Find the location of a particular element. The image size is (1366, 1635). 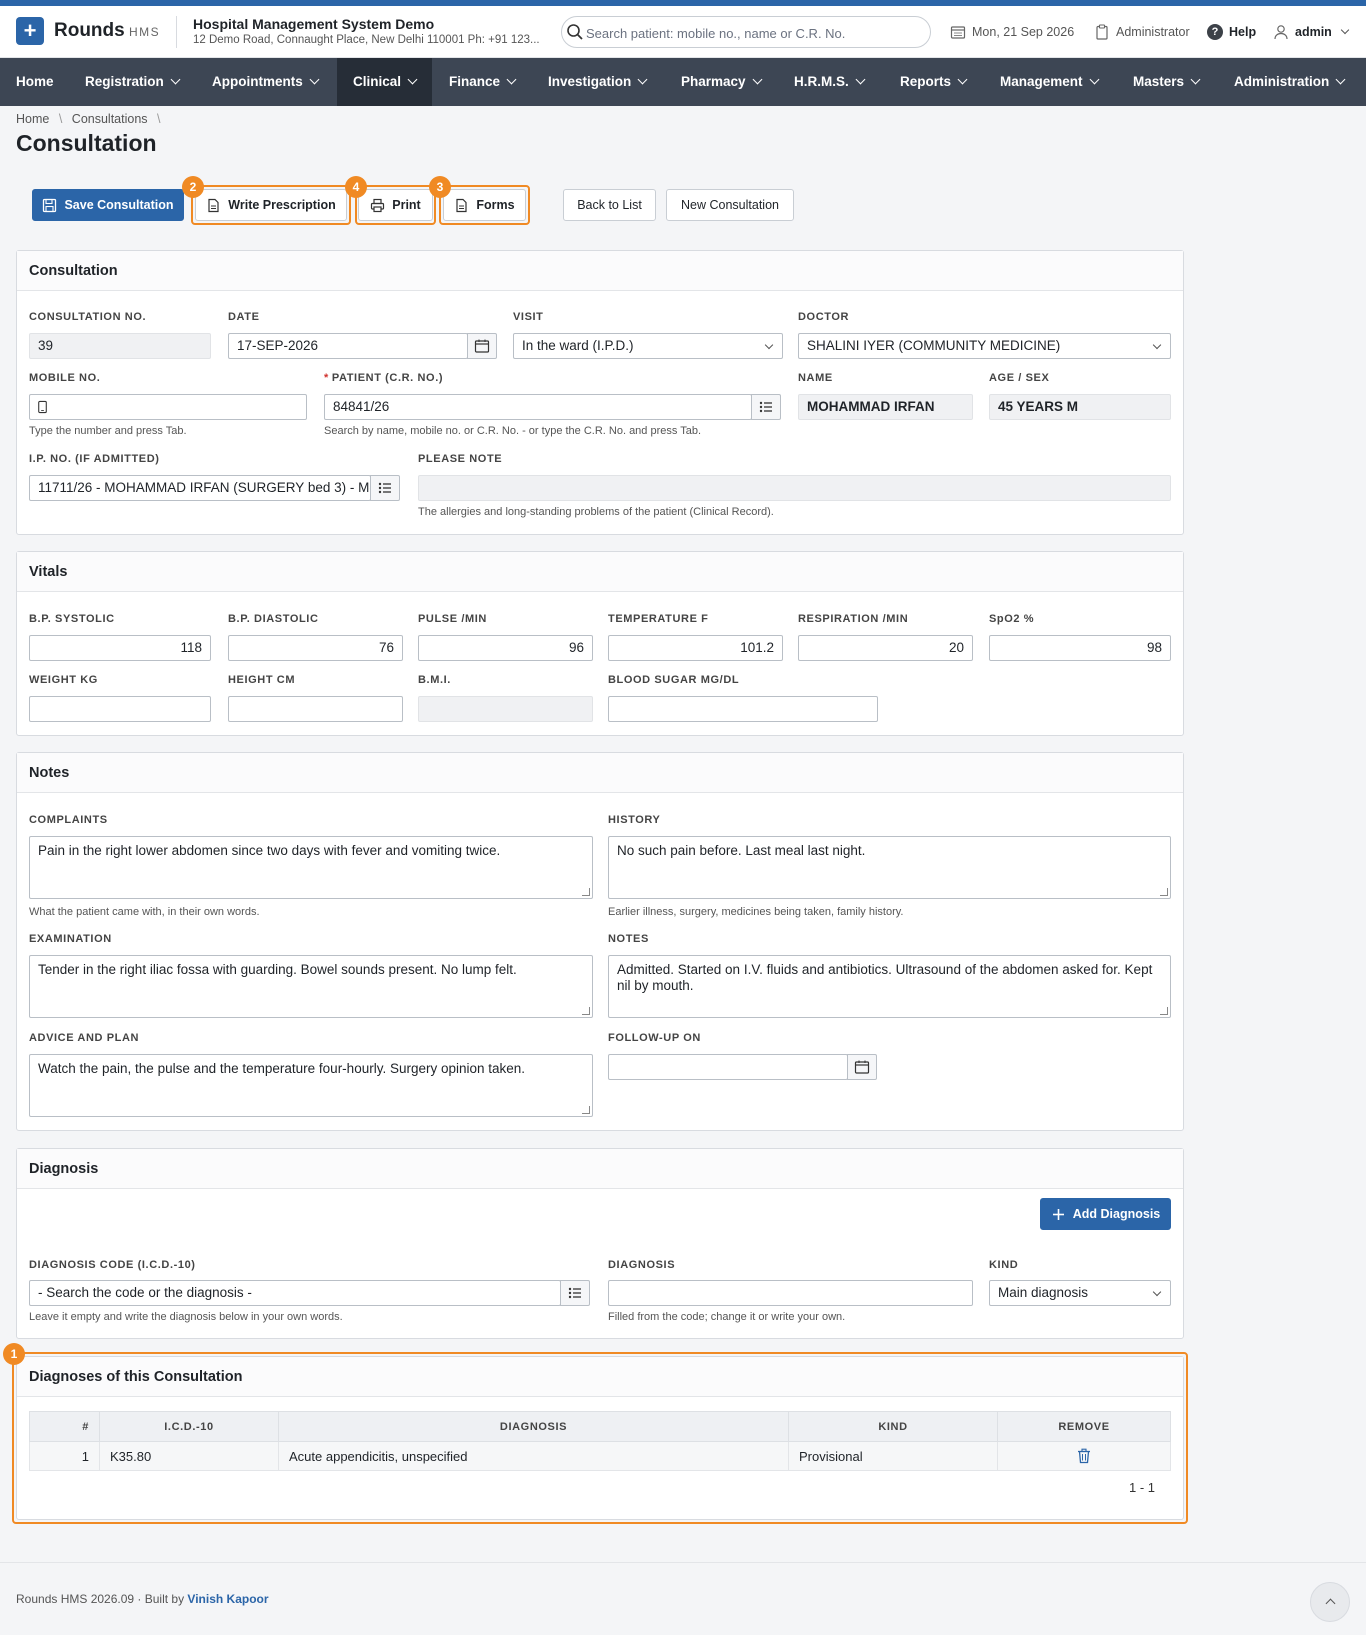

column-header: Diagnosis is located at coordinates (533, 1426).